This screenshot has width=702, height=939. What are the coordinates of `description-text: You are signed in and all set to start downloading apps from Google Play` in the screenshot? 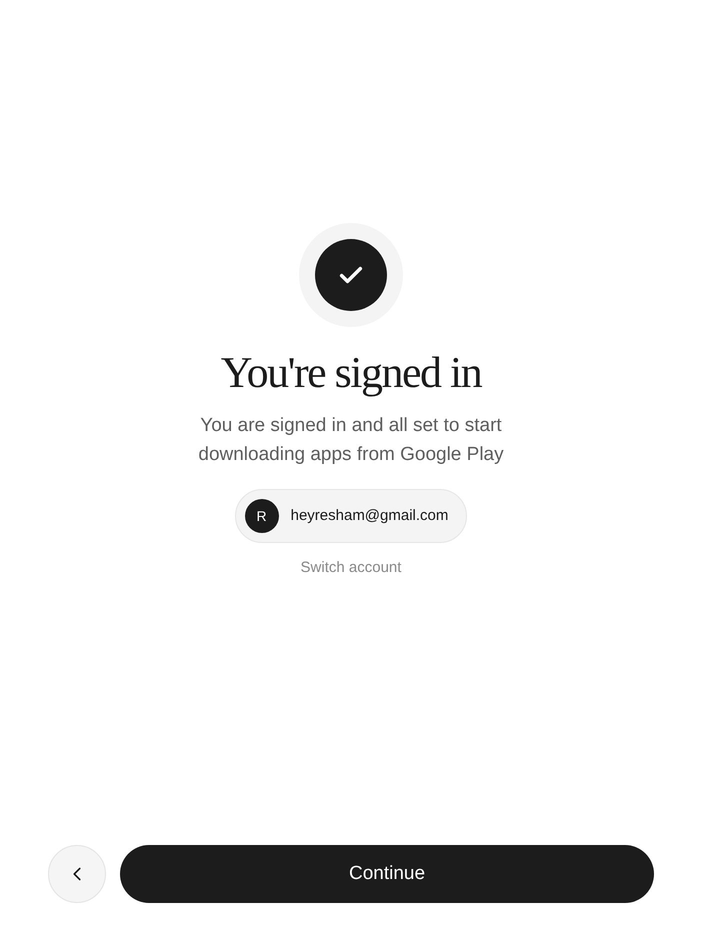 It's located at (351, 440).